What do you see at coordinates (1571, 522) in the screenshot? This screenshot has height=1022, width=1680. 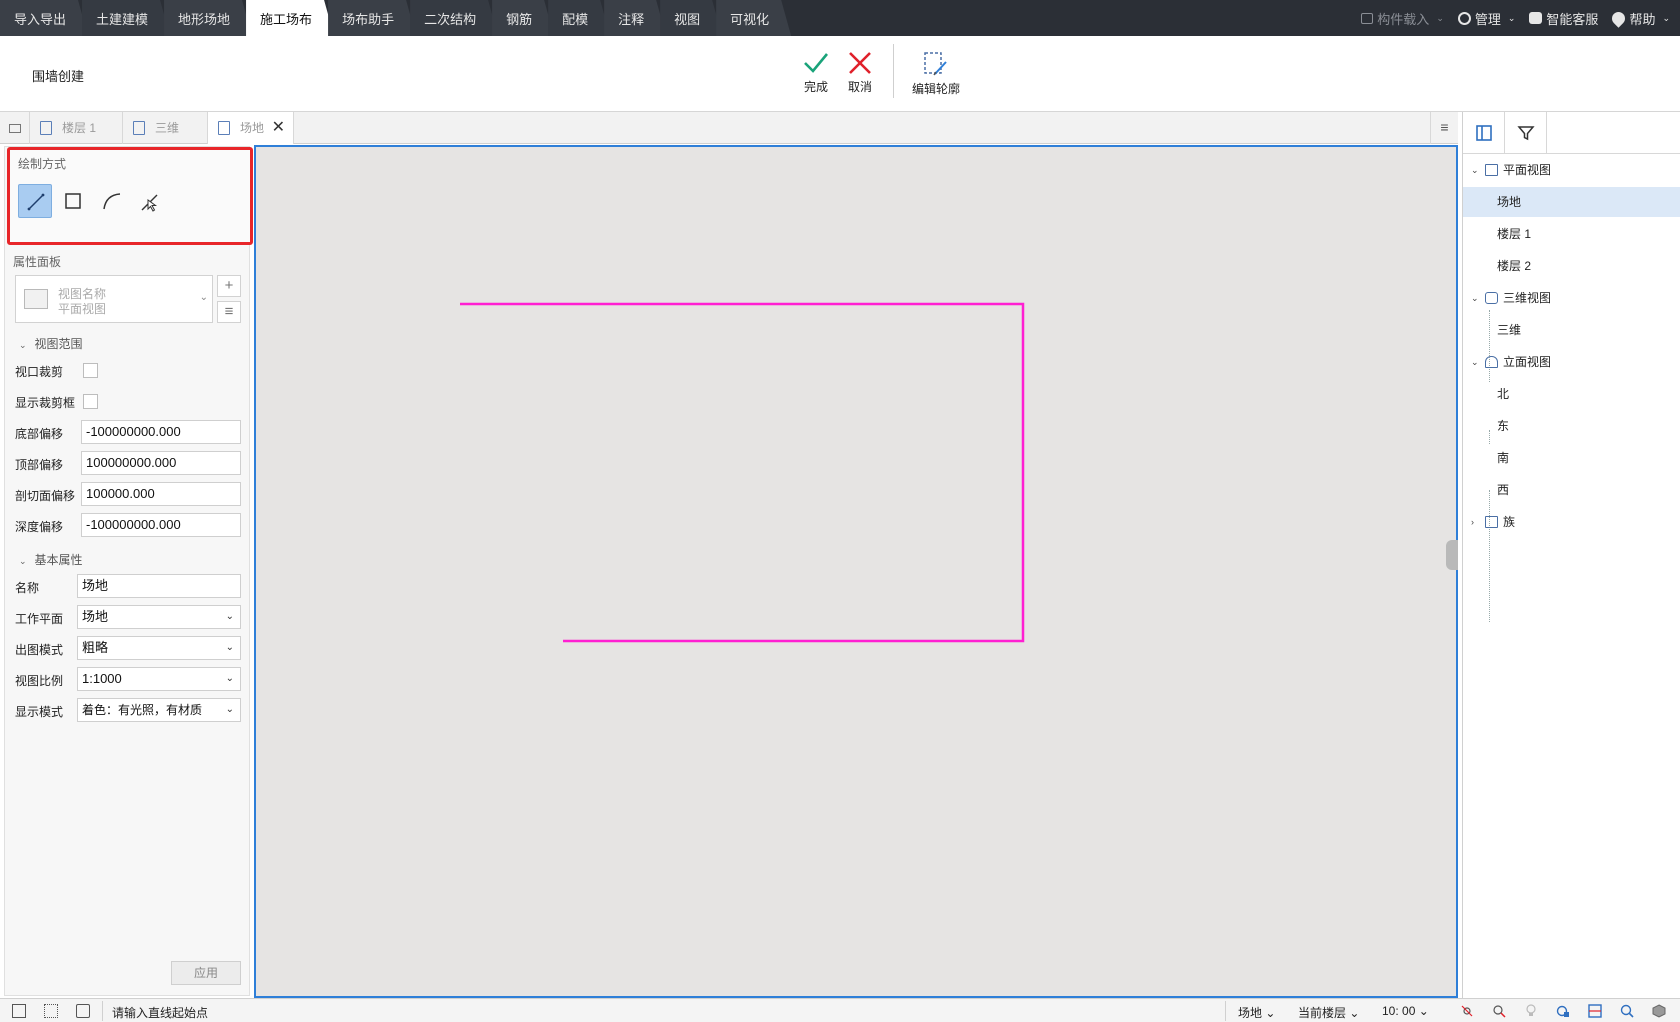 I see `tree-group-family: › 族` at bounding box center [1571, 522].